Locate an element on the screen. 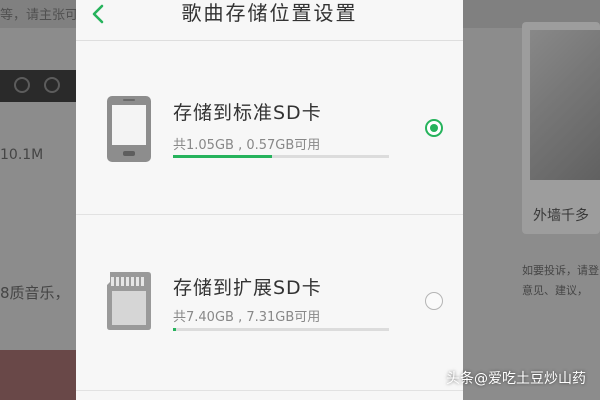 The image size is (600, 400). option-standard-sd-label: 存储到标准SD卡 is located at coordinates (247, 113).